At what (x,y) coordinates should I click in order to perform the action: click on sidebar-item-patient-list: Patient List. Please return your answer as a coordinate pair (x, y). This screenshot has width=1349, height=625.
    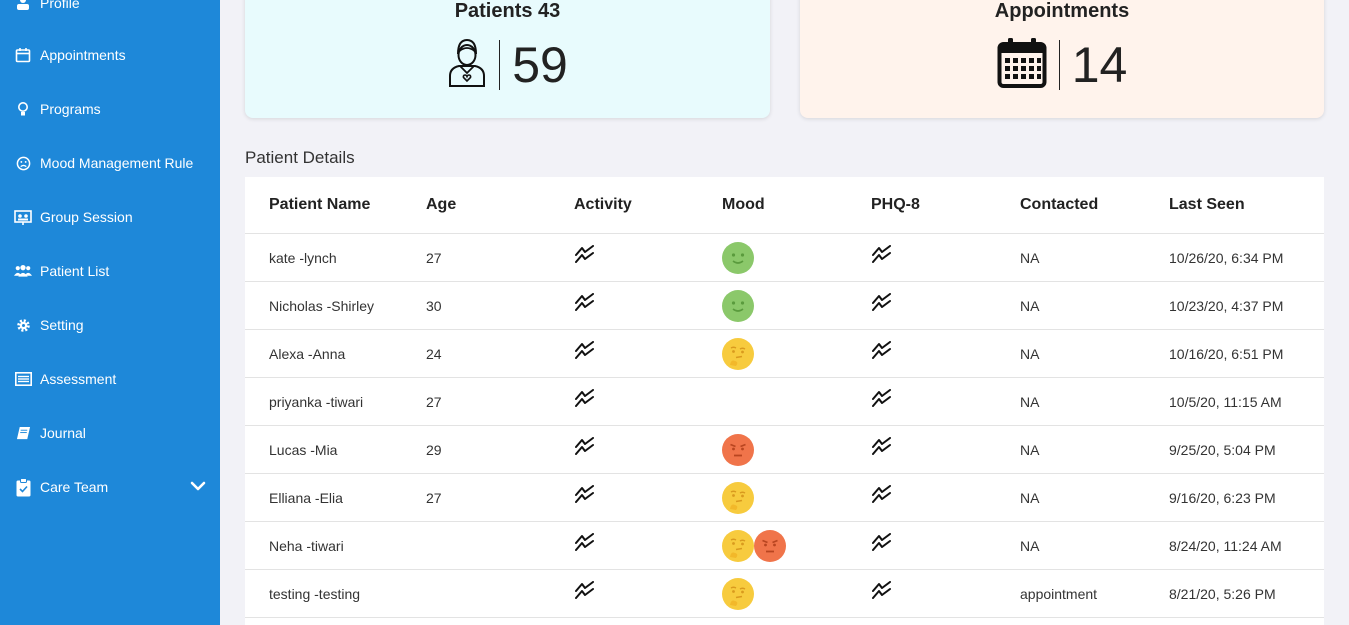
    Looking at the image, I should click on (110, 271).